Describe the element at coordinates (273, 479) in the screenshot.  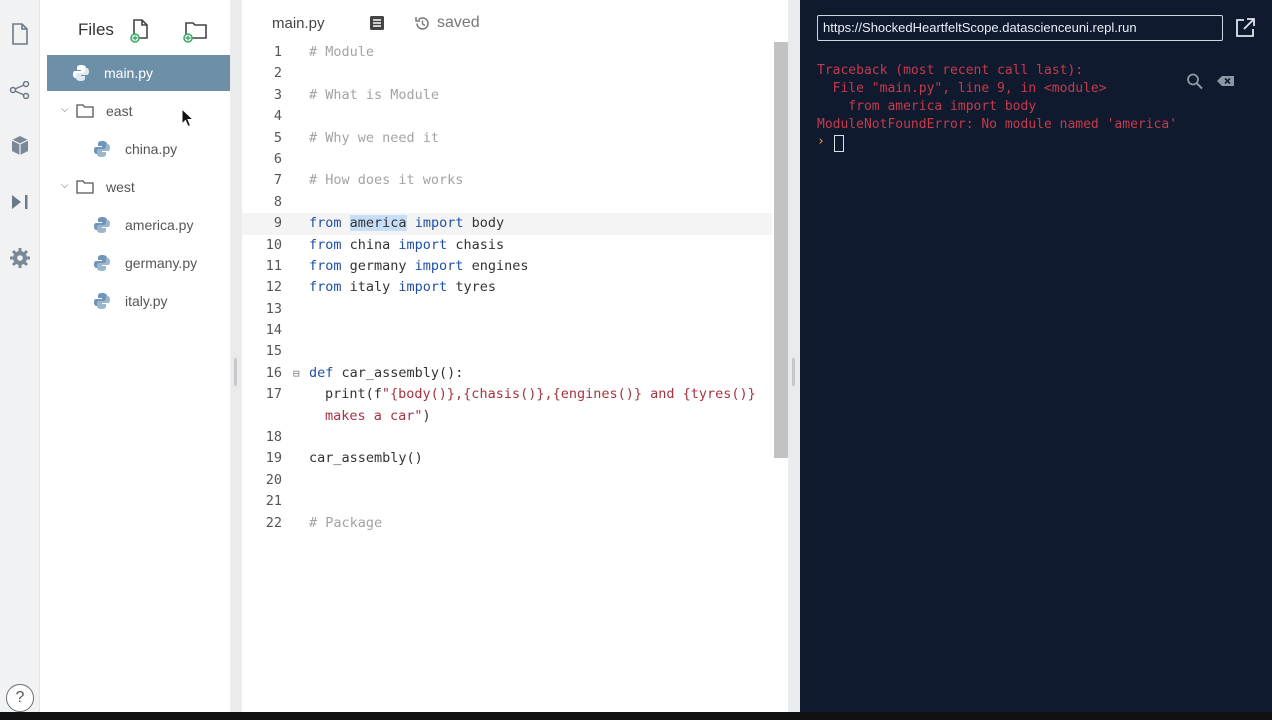
I see `line-number: 20` at that location.